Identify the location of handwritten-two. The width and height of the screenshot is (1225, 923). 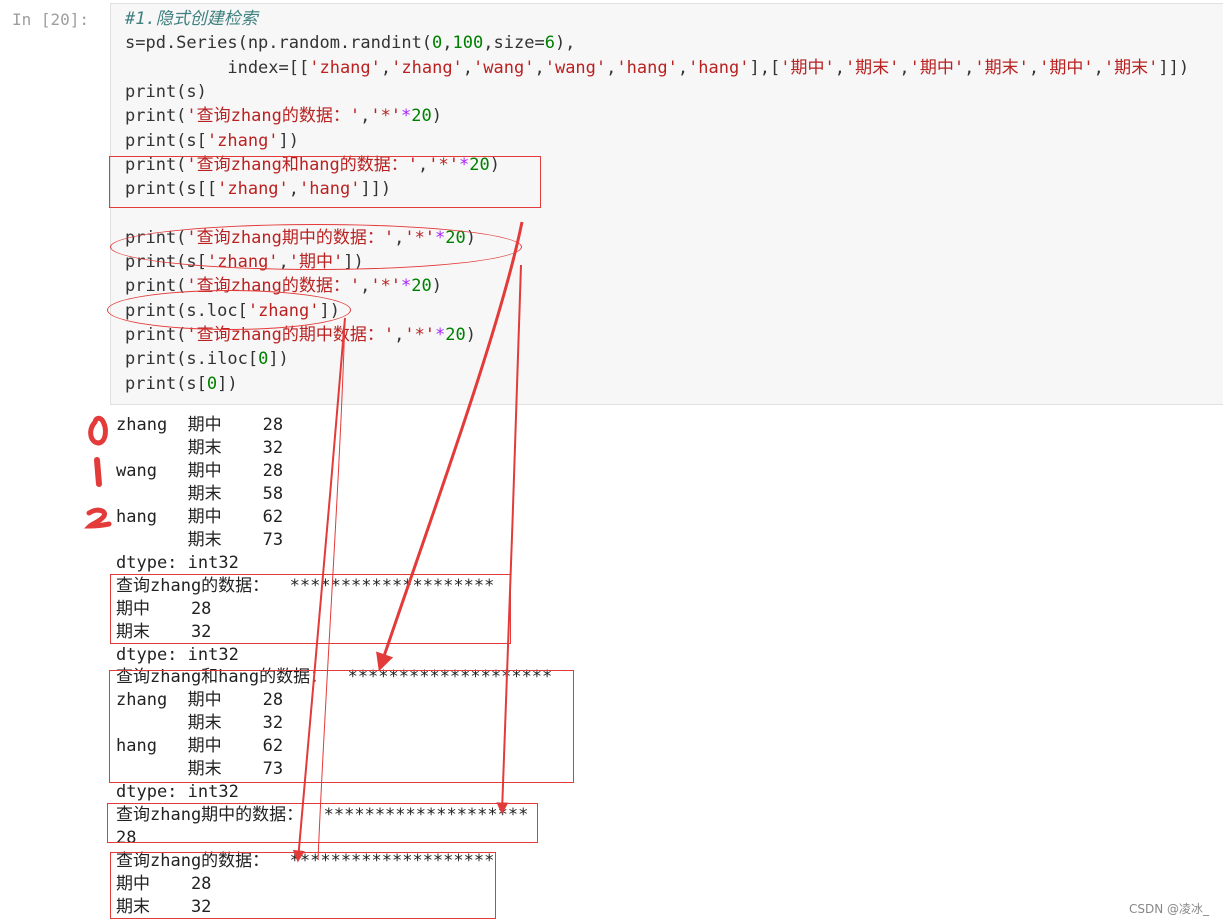
(97, 518).